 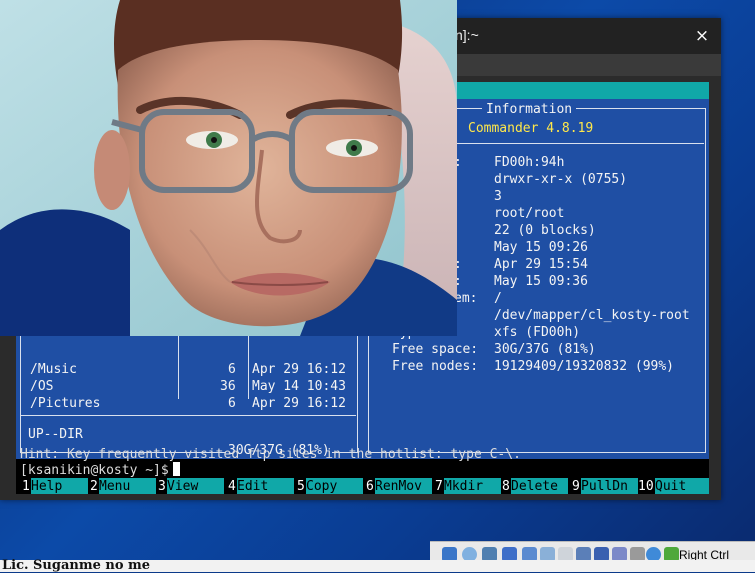 I want to click on window-title: n]:~, so click(x=467, y=35).